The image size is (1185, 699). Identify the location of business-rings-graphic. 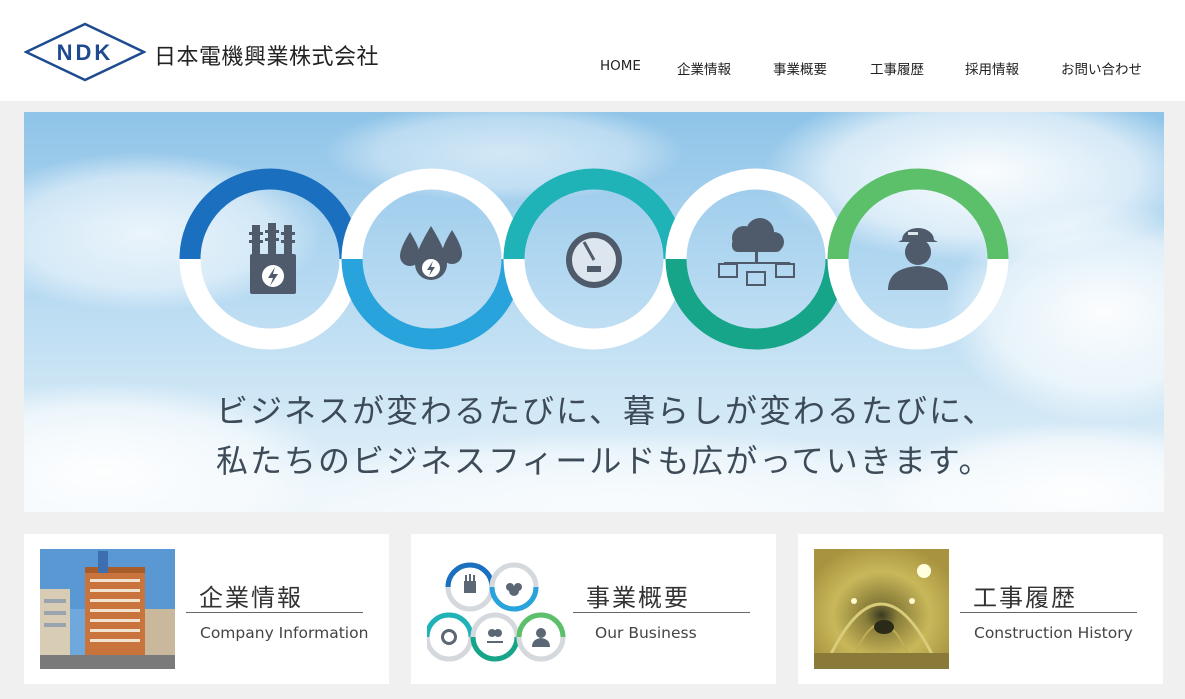
(497, 609).